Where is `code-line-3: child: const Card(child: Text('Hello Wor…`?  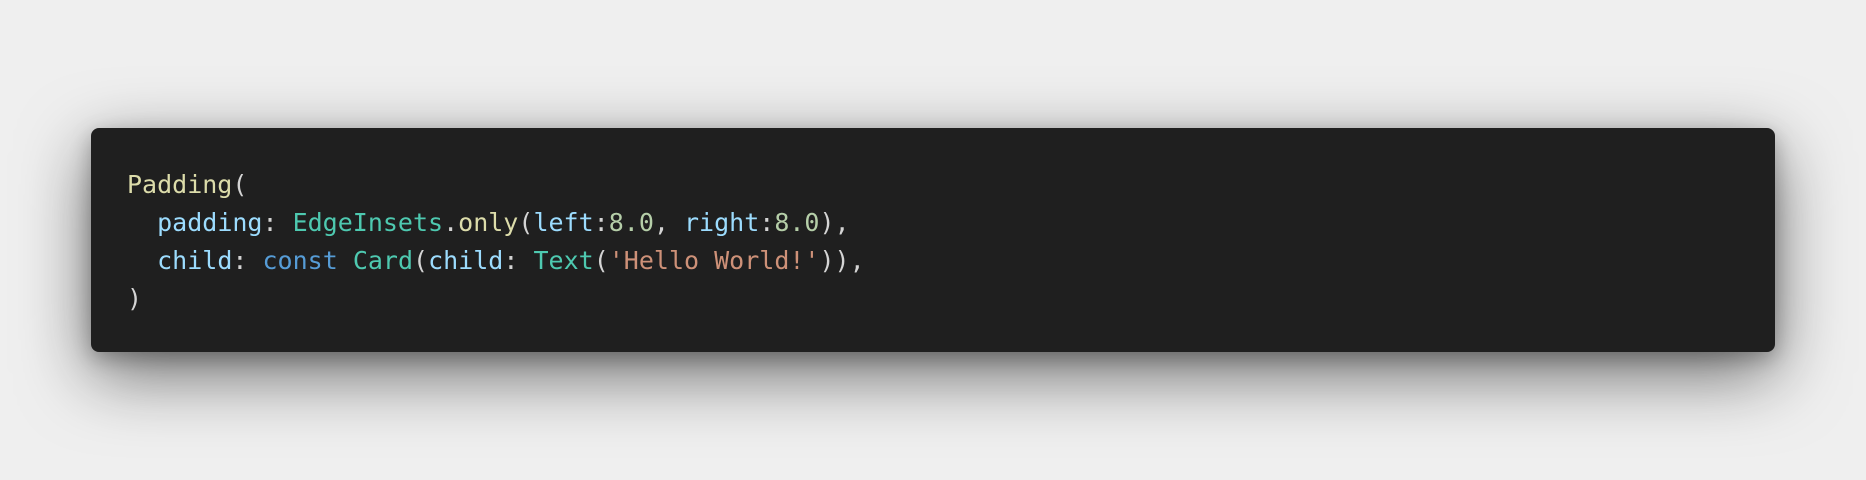
code-line-3: child: const Card(child: Text('Hello Wor… is located at coordinates (951, 261).